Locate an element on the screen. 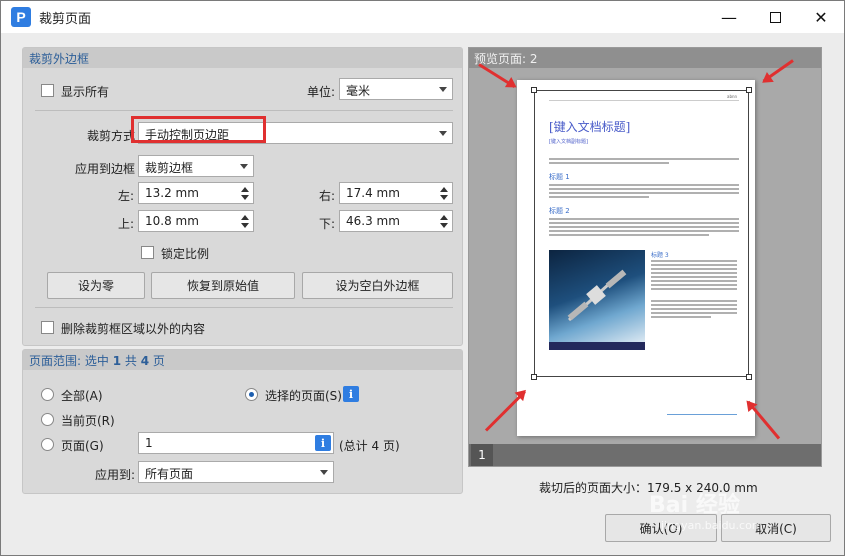 This screenshot has height=556, width=845. bottom-margin-label: 下: is located at coordinates (327, 224).